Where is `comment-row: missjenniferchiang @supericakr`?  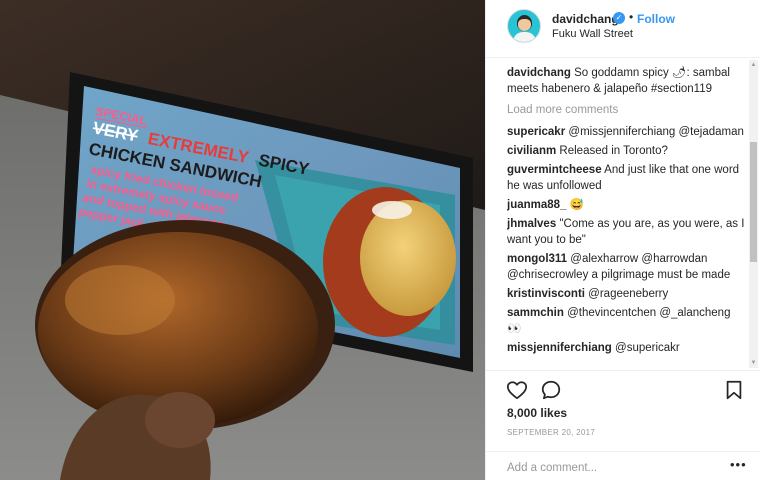
comment-row: missjenniferchiang @supericakr is located at coordinates (627, 348).